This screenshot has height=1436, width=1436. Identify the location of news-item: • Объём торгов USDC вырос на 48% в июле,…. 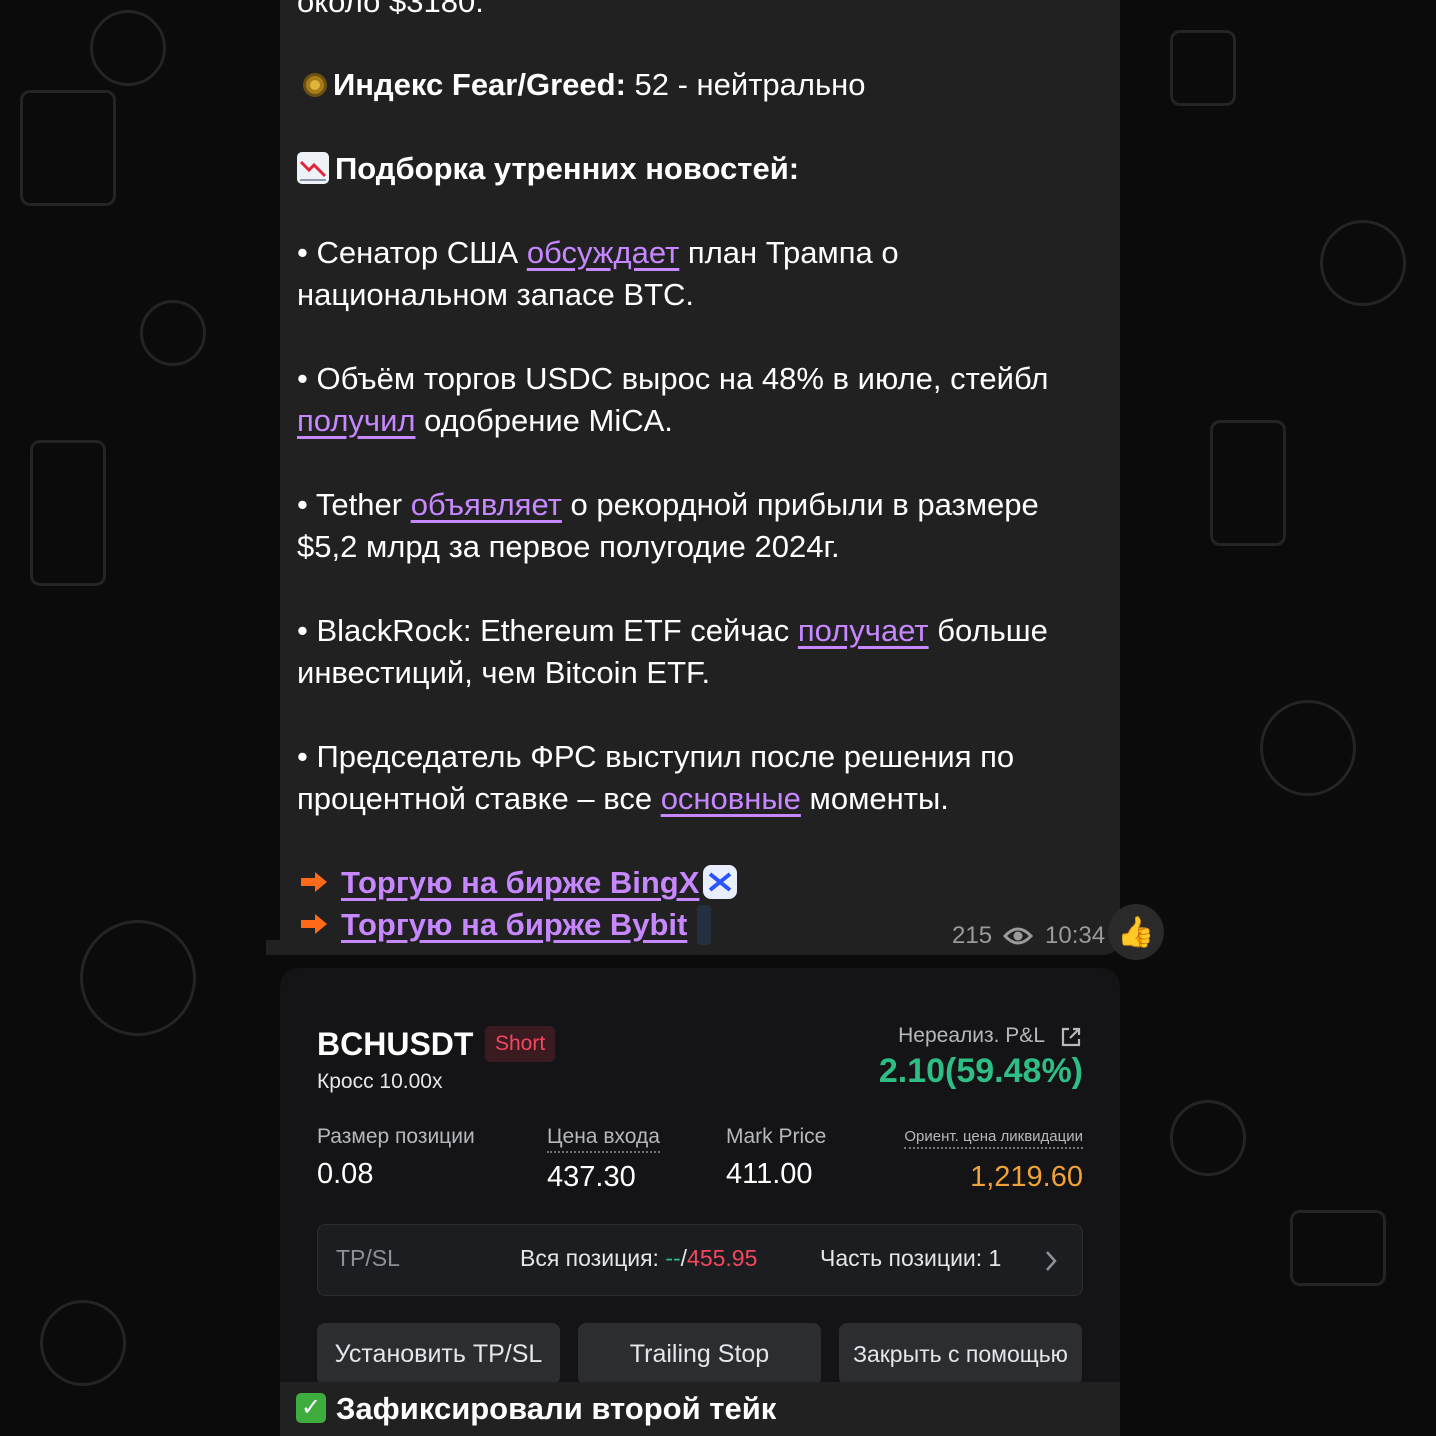
(673, 378).